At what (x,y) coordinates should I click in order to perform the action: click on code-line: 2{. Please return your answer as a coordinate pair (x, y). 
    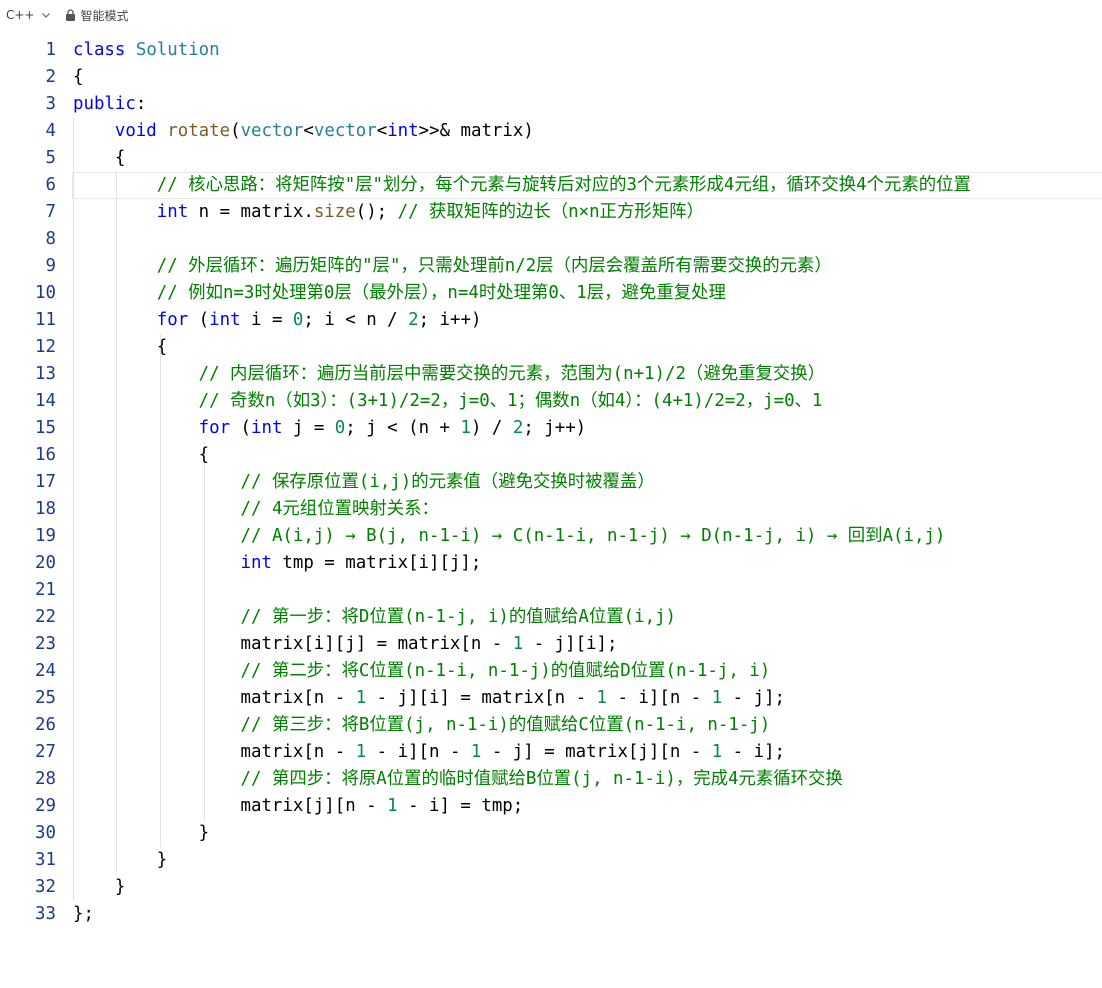
    Looking at the image, I should click on (551, 77).